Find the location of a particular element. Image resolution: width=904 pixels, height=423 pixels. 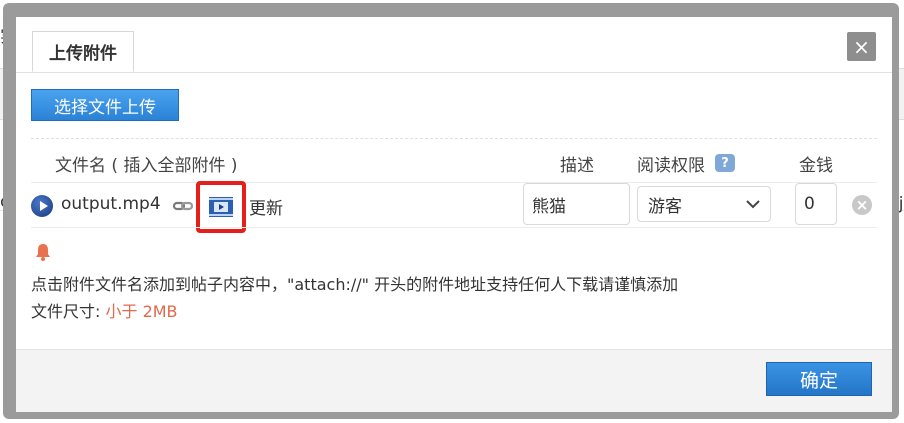

bell-icon is located at coordinates (43, 252).